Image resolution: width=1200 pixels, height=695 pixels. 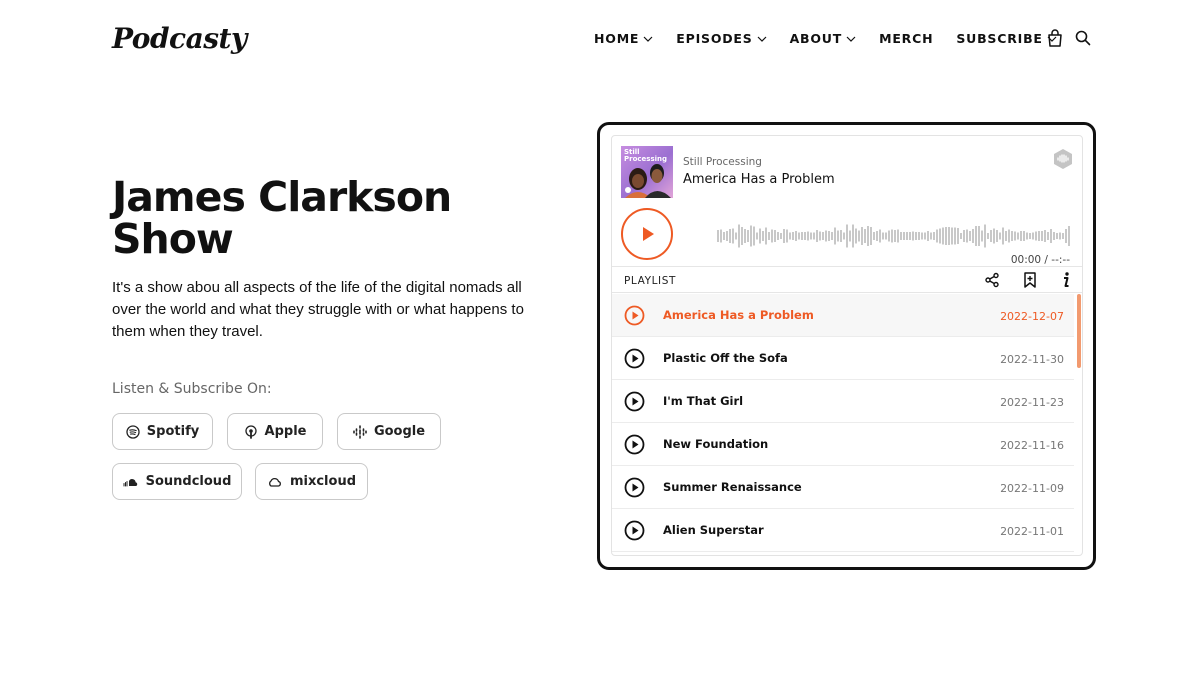 I want to click on info-icon, so click(x=1066, y=280).